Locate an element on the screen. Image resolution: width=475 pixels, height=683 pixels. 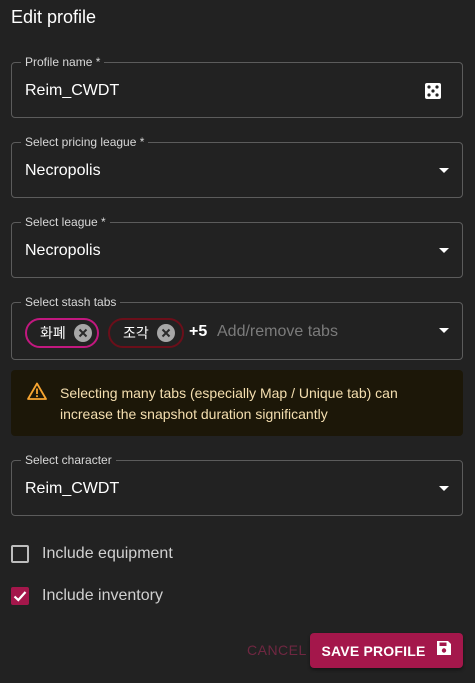
stash-tab-chip: 조각 is located at coordinates (146, 333).